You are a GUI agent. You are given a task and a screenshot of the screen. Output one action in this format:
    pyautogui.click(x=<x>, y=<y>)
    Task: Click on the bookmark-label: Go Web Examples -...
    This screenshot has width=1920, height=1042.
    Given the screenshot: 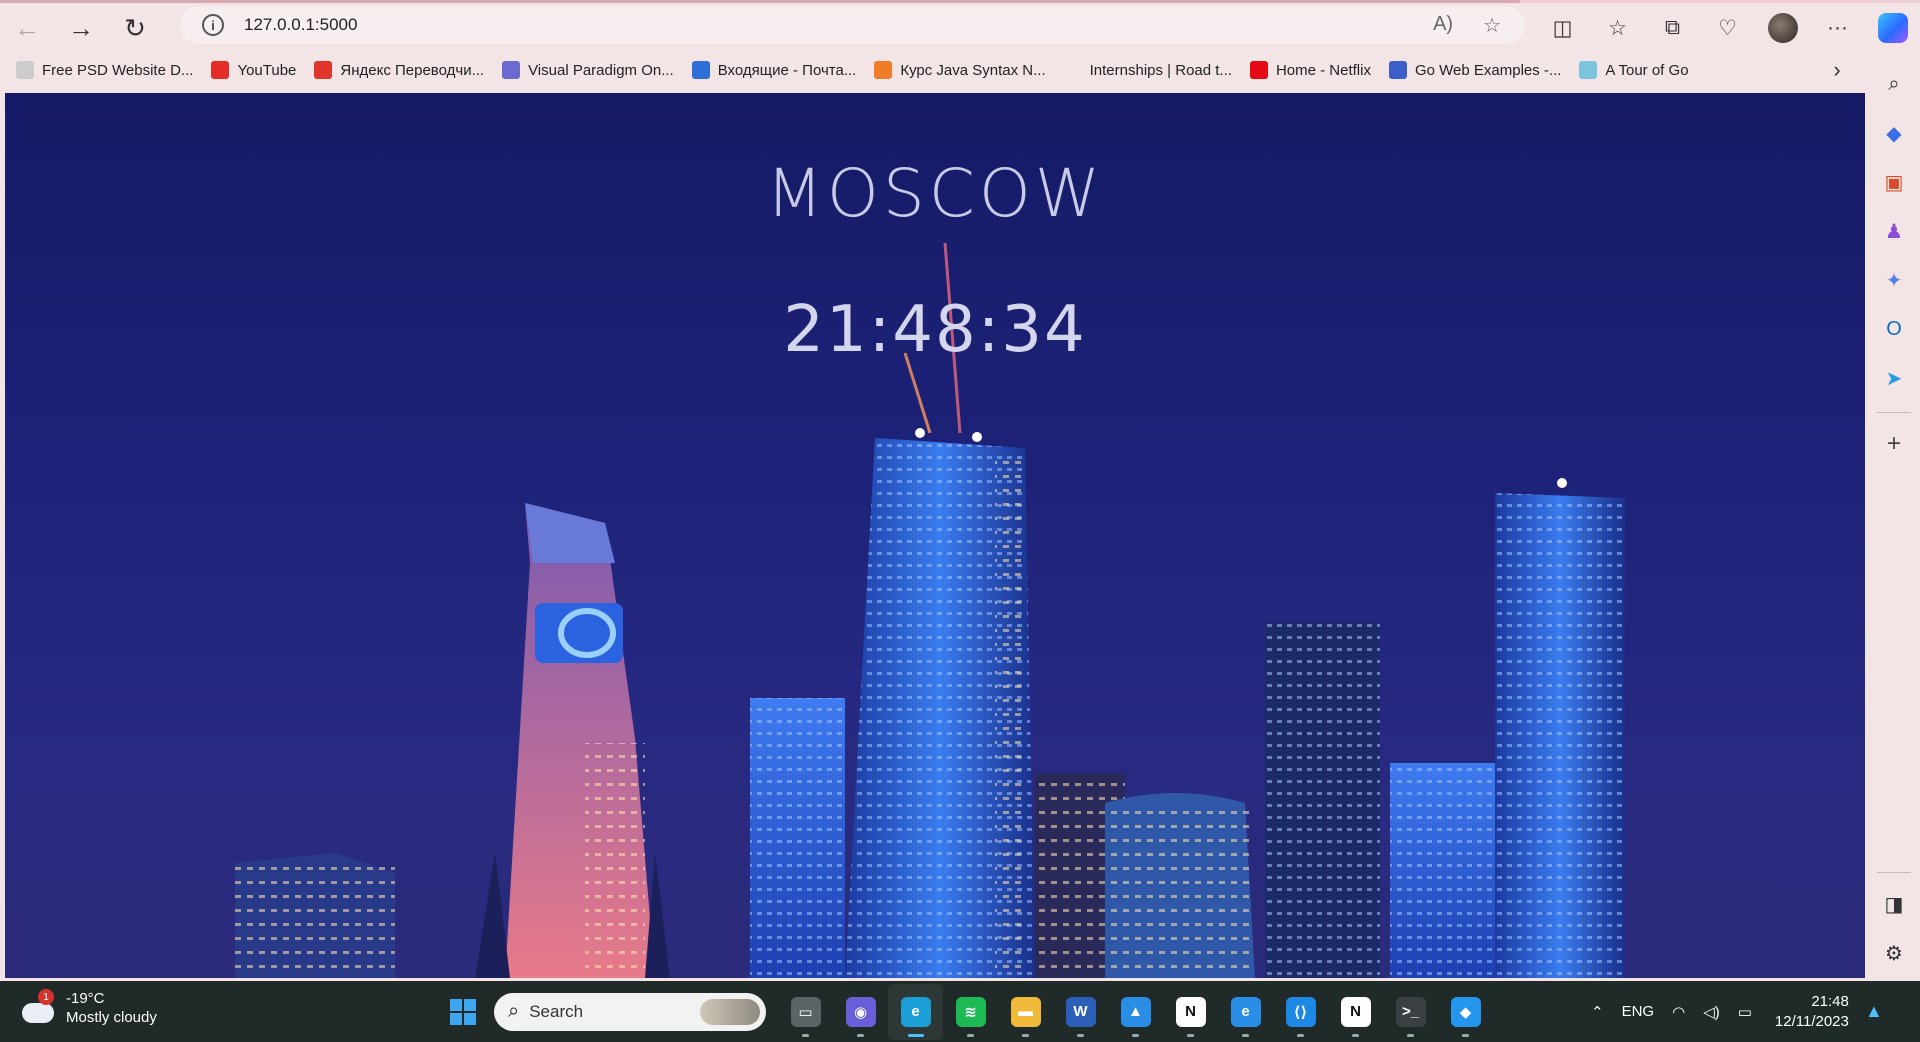 What is the action you would take?
    pyautogui.click(x=1488, y=70)
    